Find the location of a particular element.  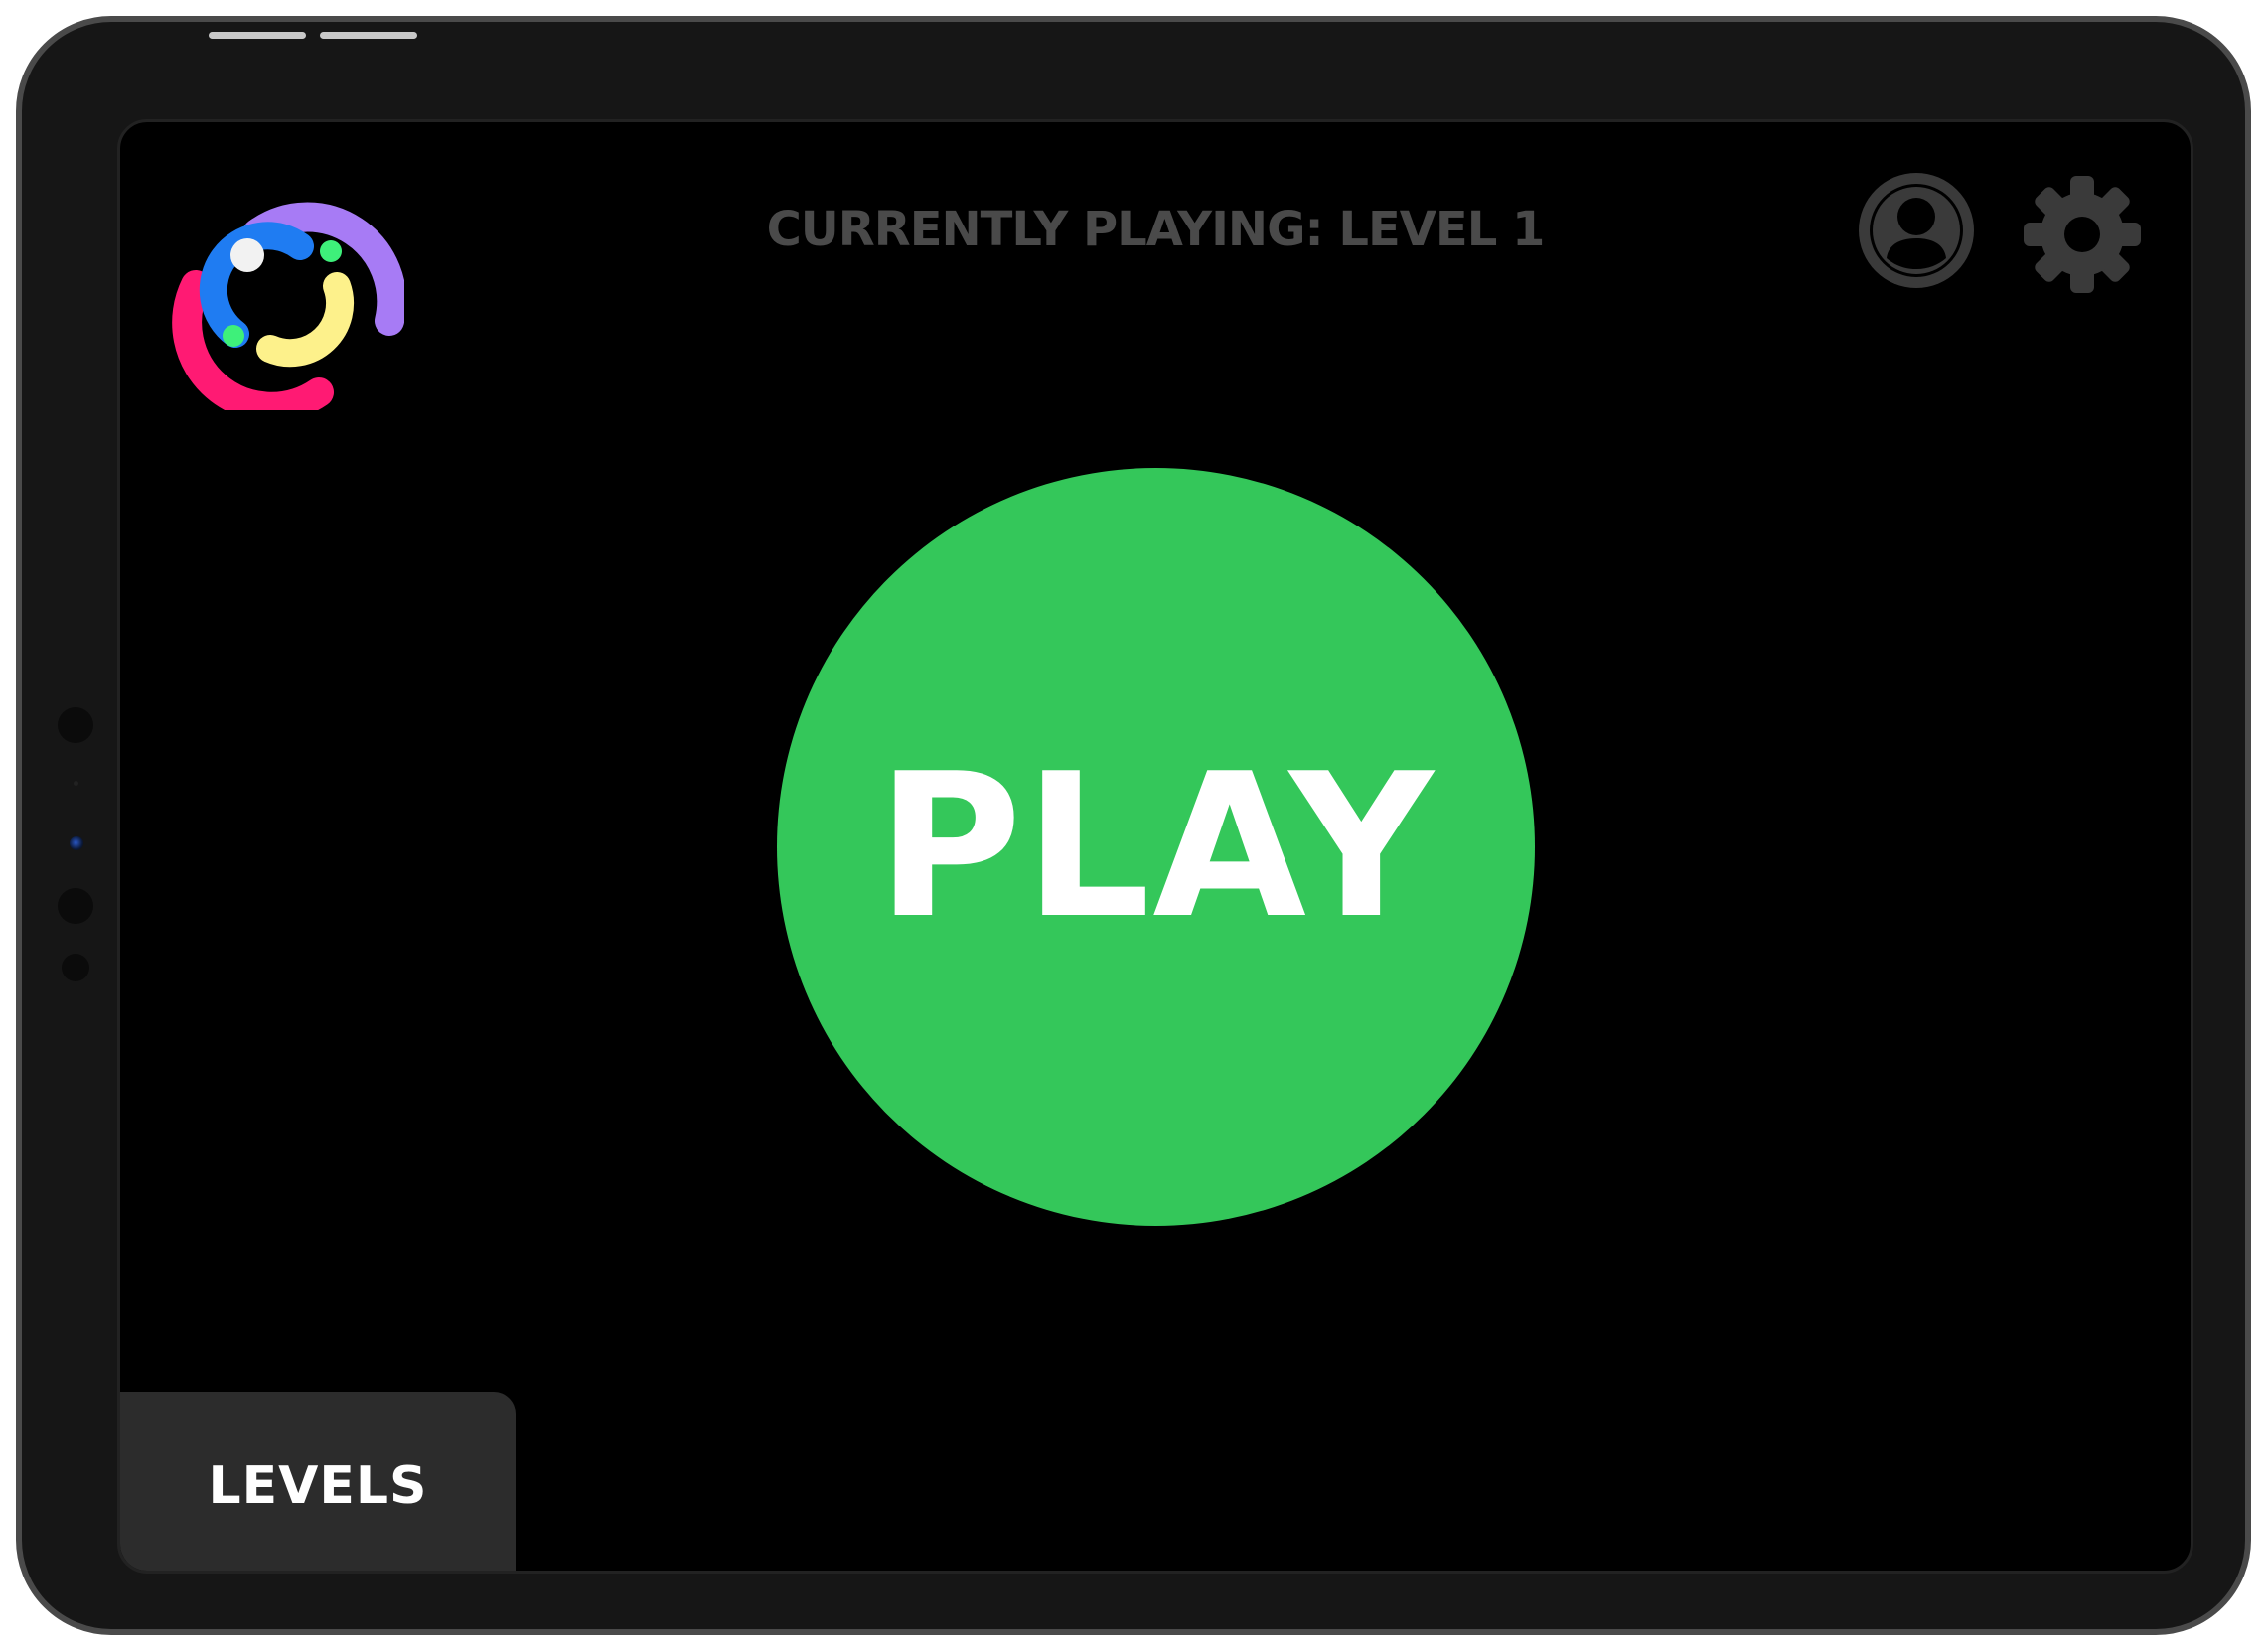

front-camera is located at coordinates (76, 843).